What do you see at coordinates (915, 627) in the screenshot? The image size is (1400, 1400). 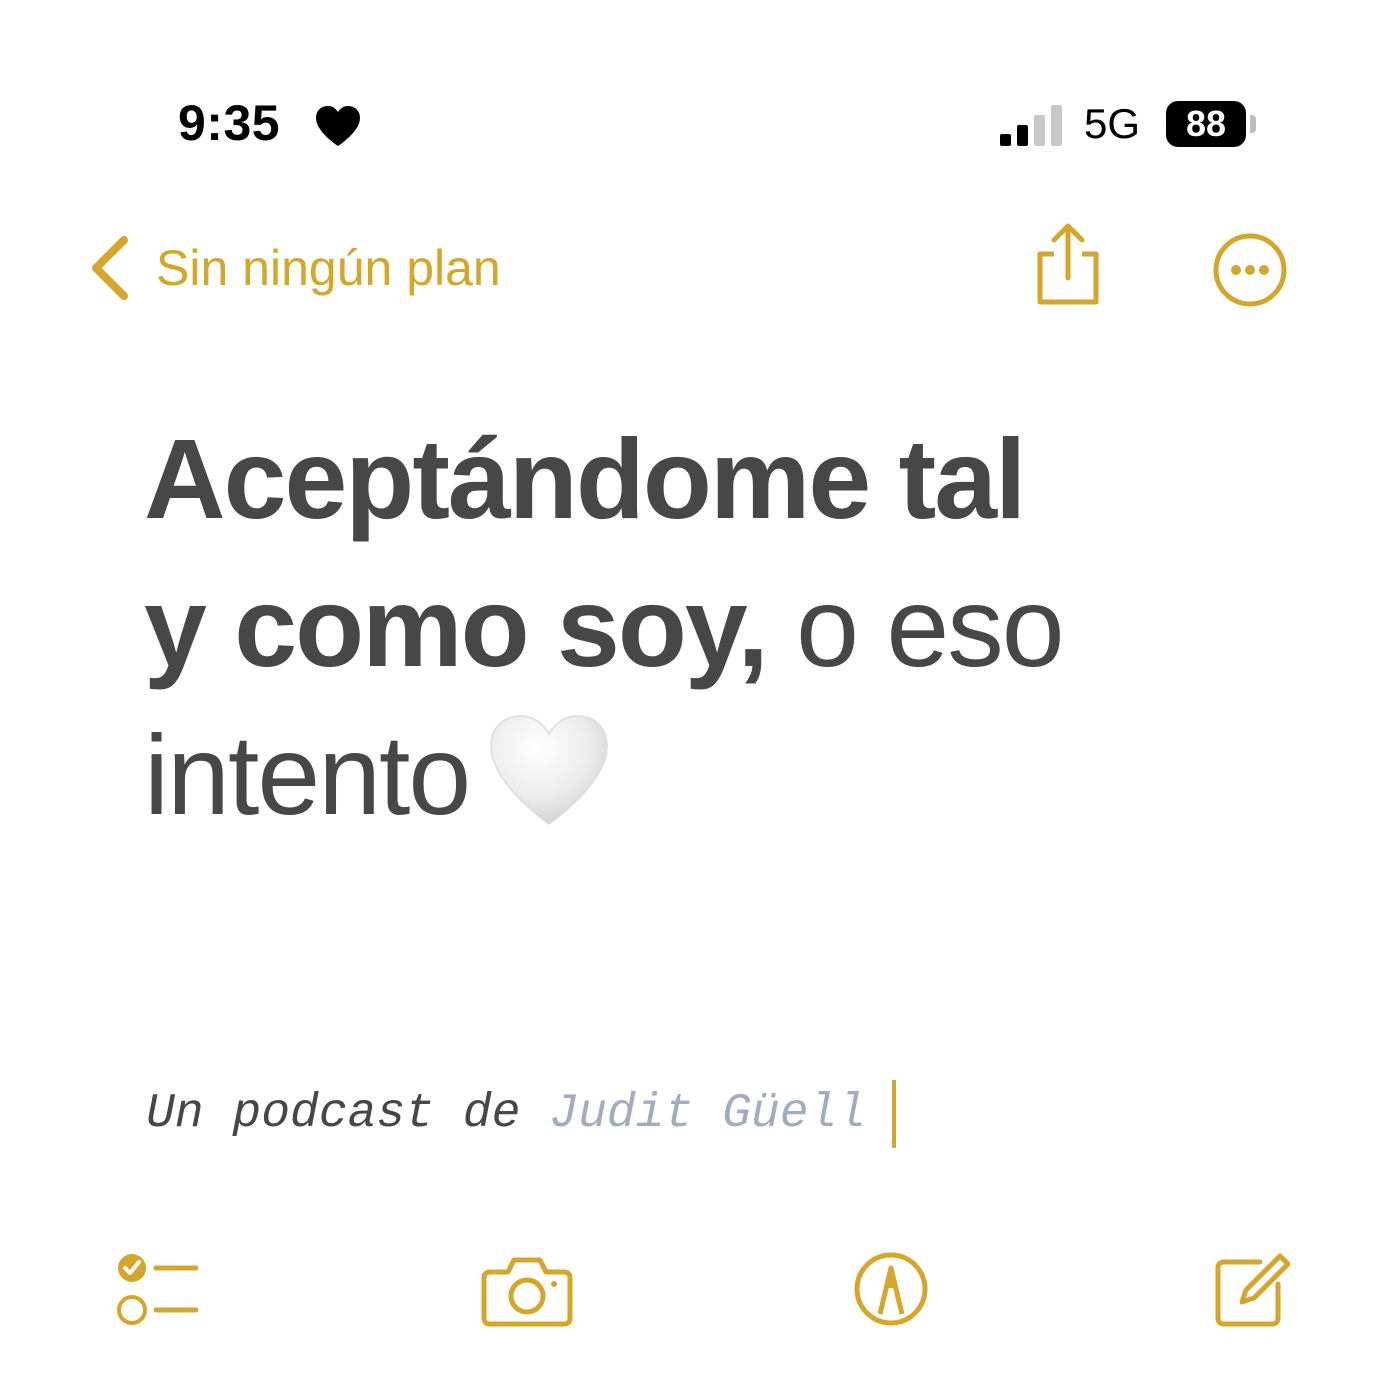 I see `title-light-line2: o eso` at bounding box center [915, 627].